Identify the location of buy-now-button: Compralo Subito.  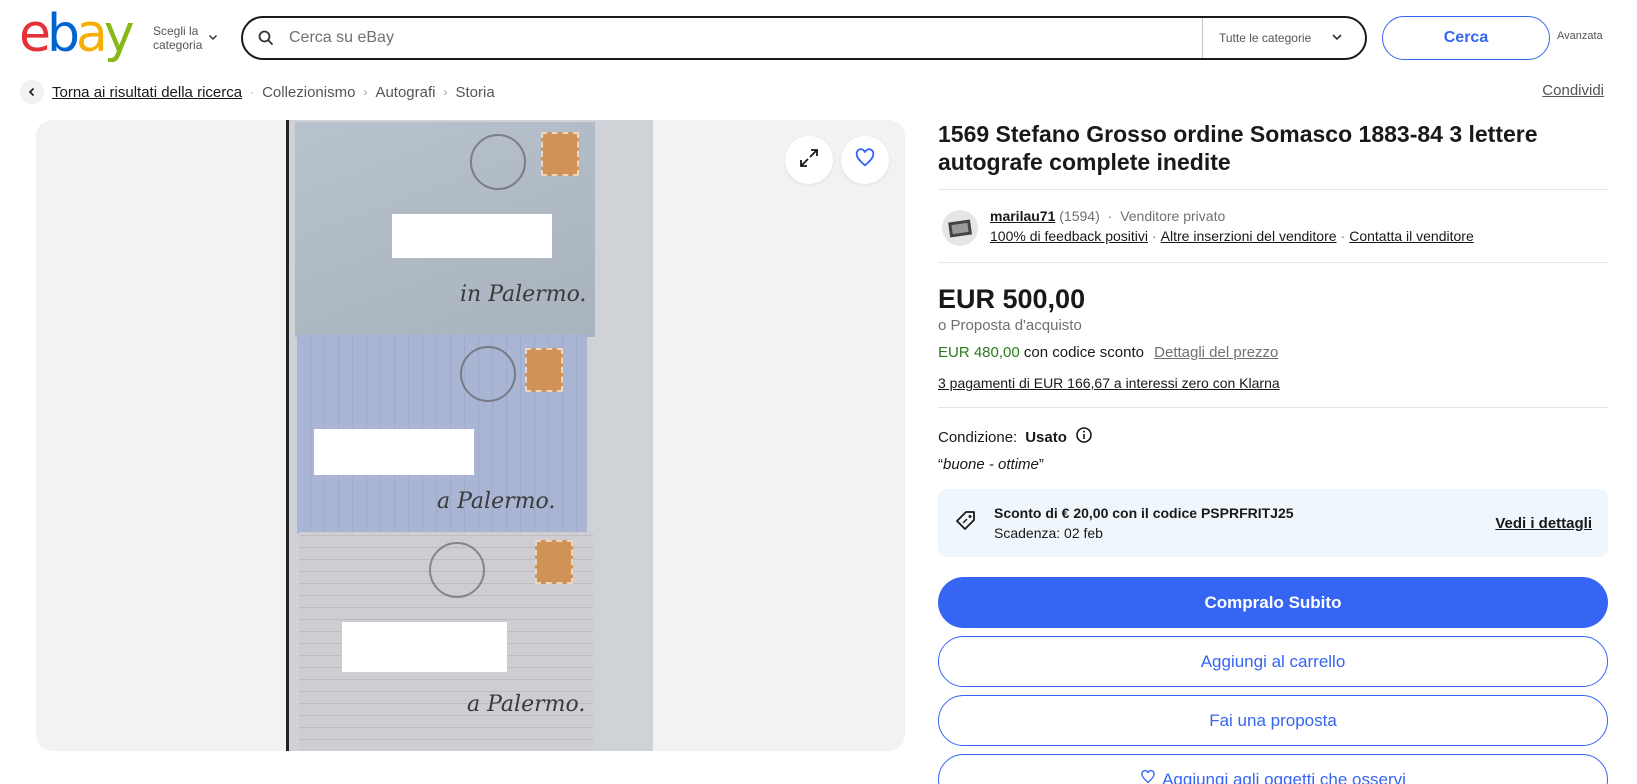
(1273, 602).